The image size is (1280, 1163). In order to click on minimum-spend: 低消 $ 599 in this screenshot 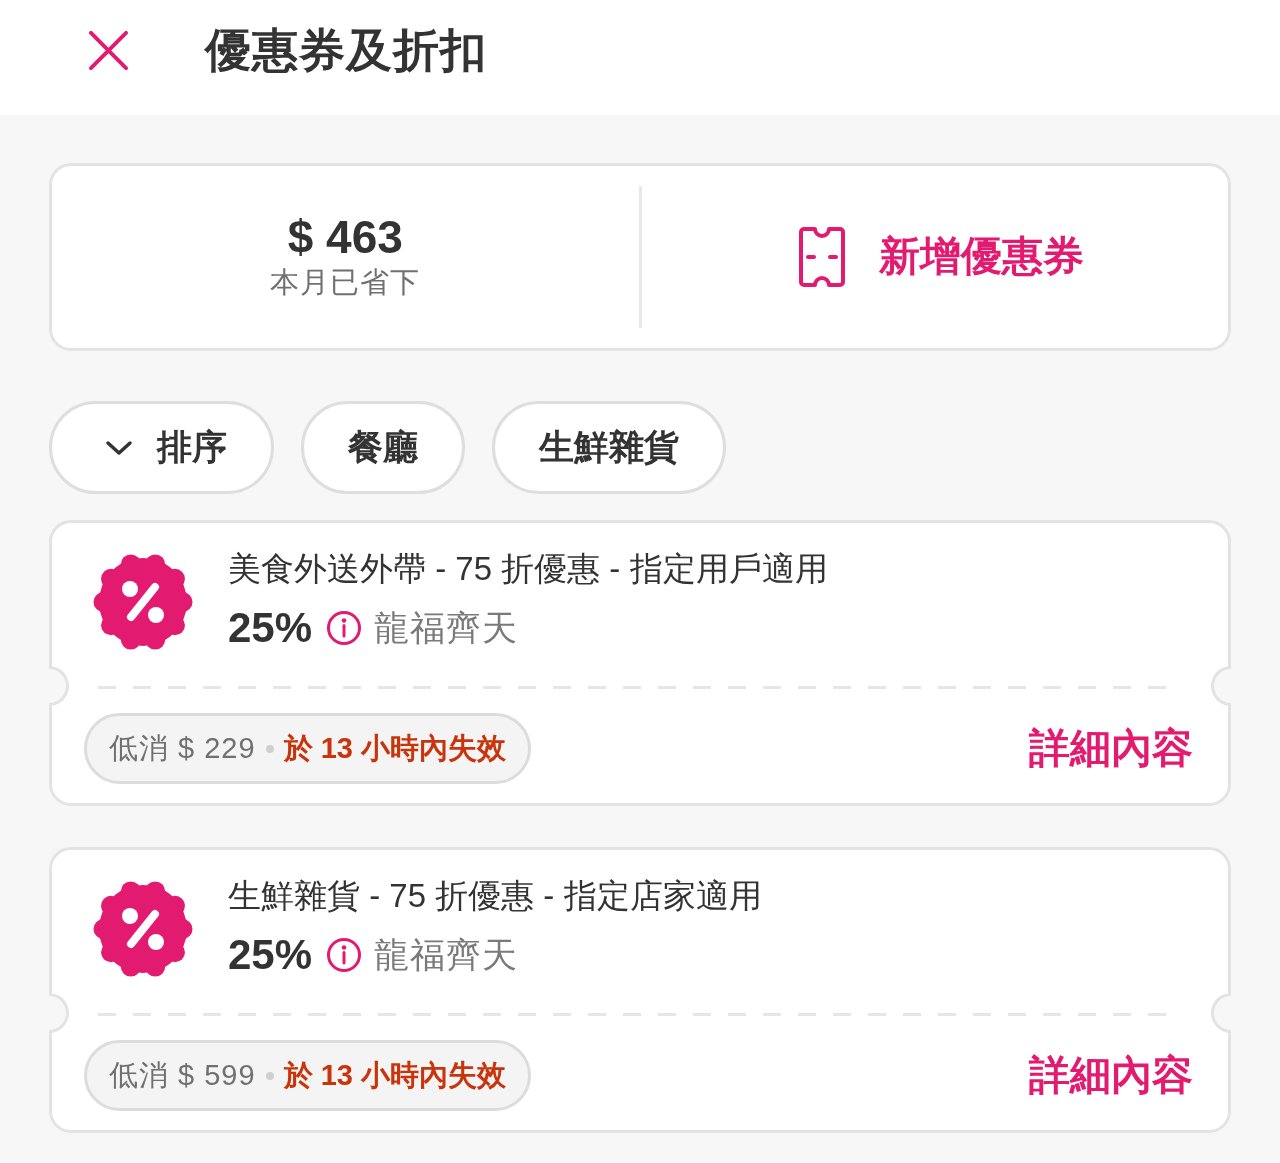, I will do `click(182, 1075)`.